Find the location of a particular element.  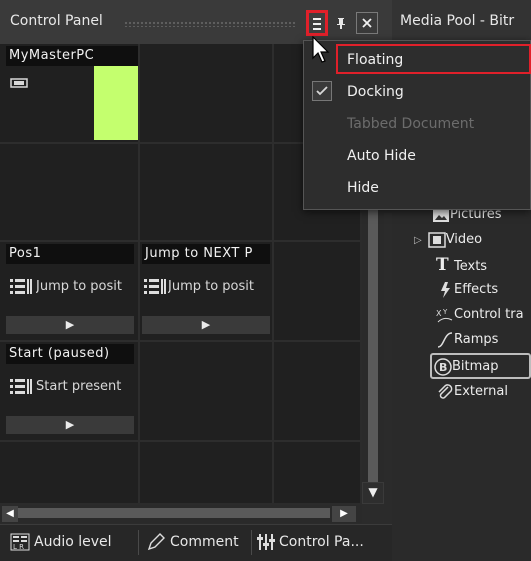

tree-label: Ramps is located at coordinates (476, 339).